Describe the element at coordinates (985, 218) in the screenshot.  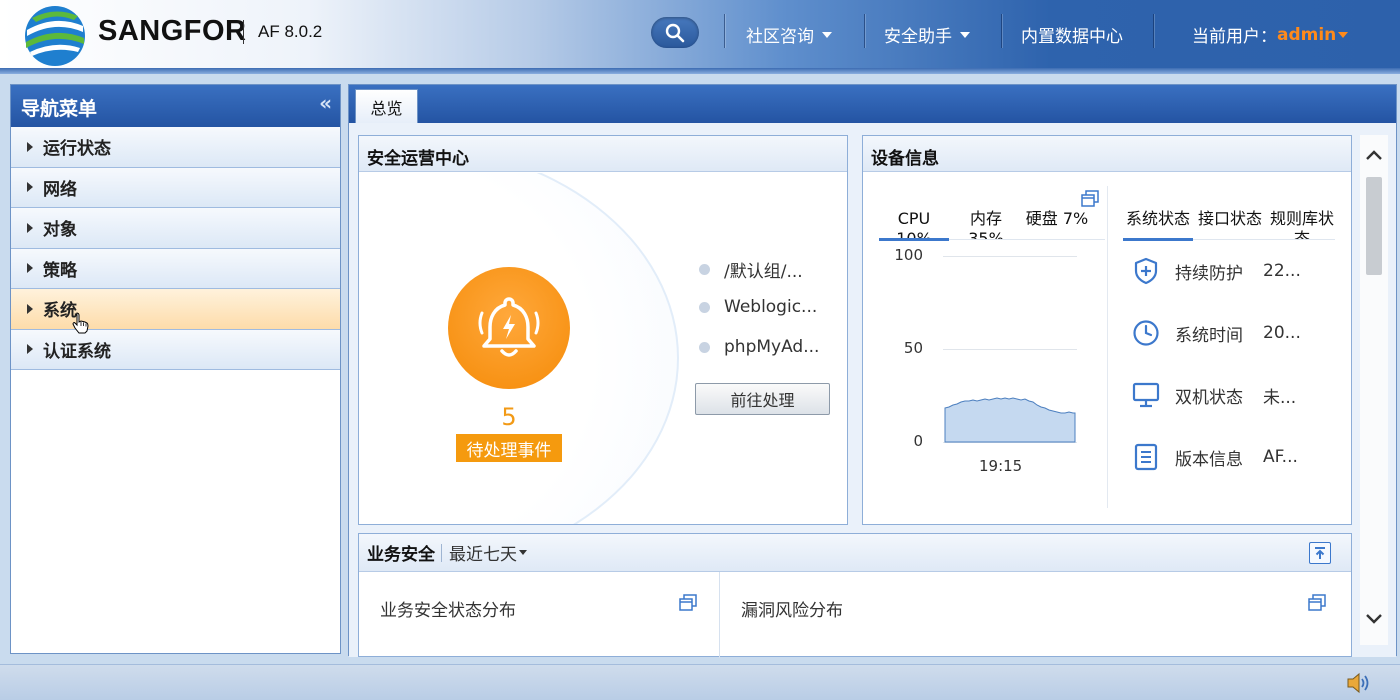
I see `tab-memory-label: 内存` at that location.